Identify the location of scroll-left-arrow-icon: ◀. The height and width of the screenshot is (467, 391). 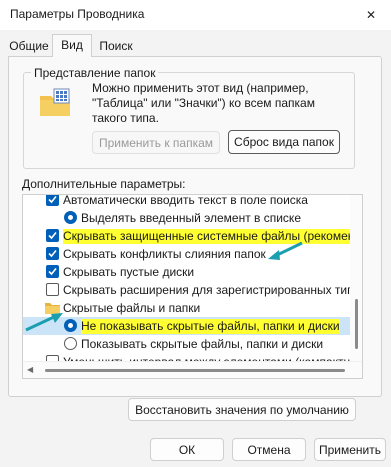
(30, 369).